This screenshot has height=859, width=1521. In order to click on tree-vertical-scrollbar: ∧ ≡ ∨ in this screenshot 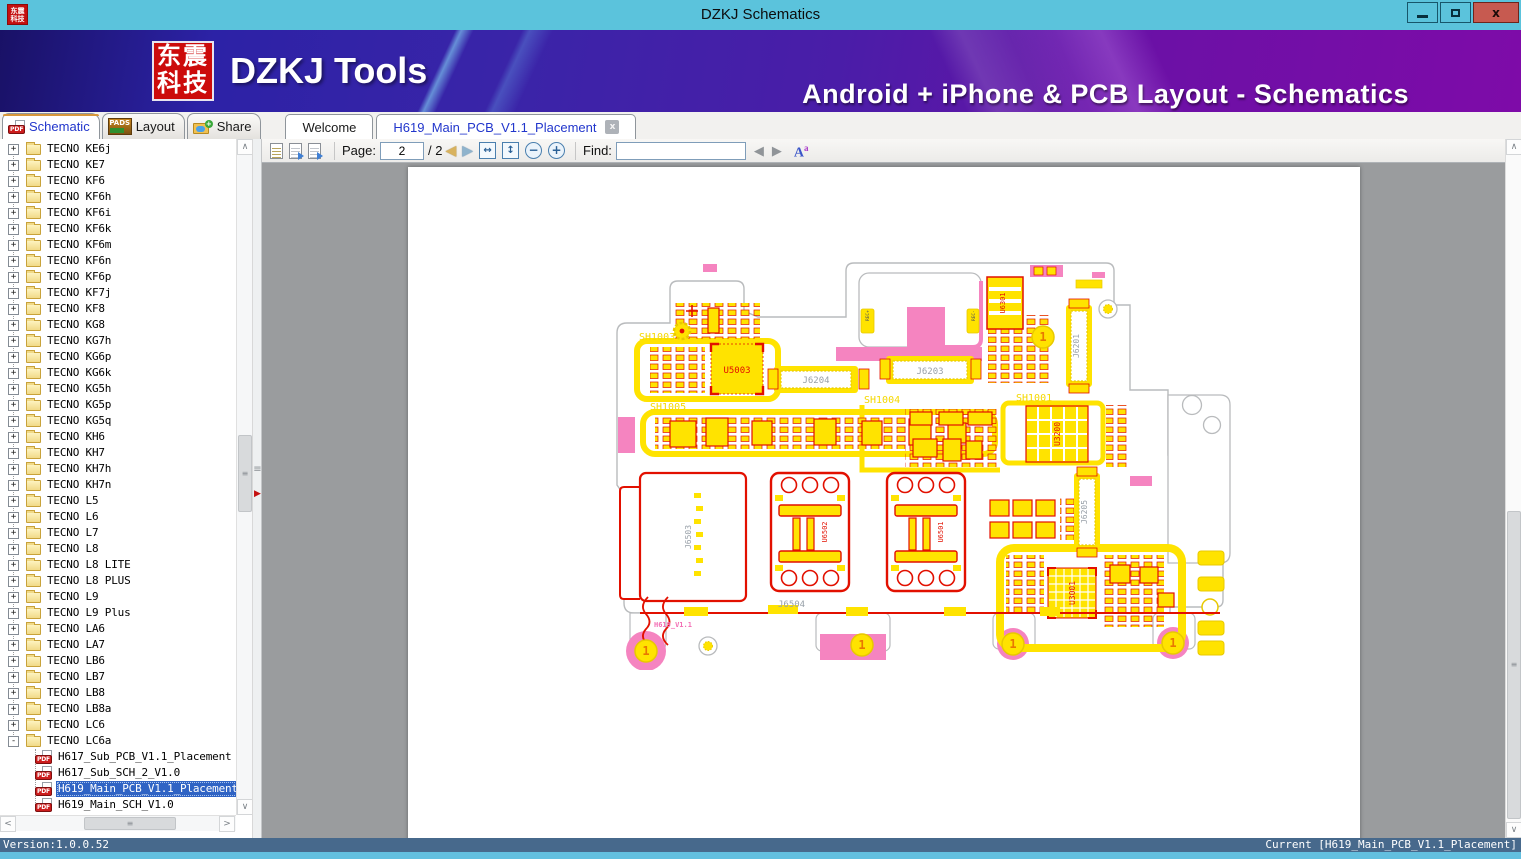, I will do `click(244, 477)`.